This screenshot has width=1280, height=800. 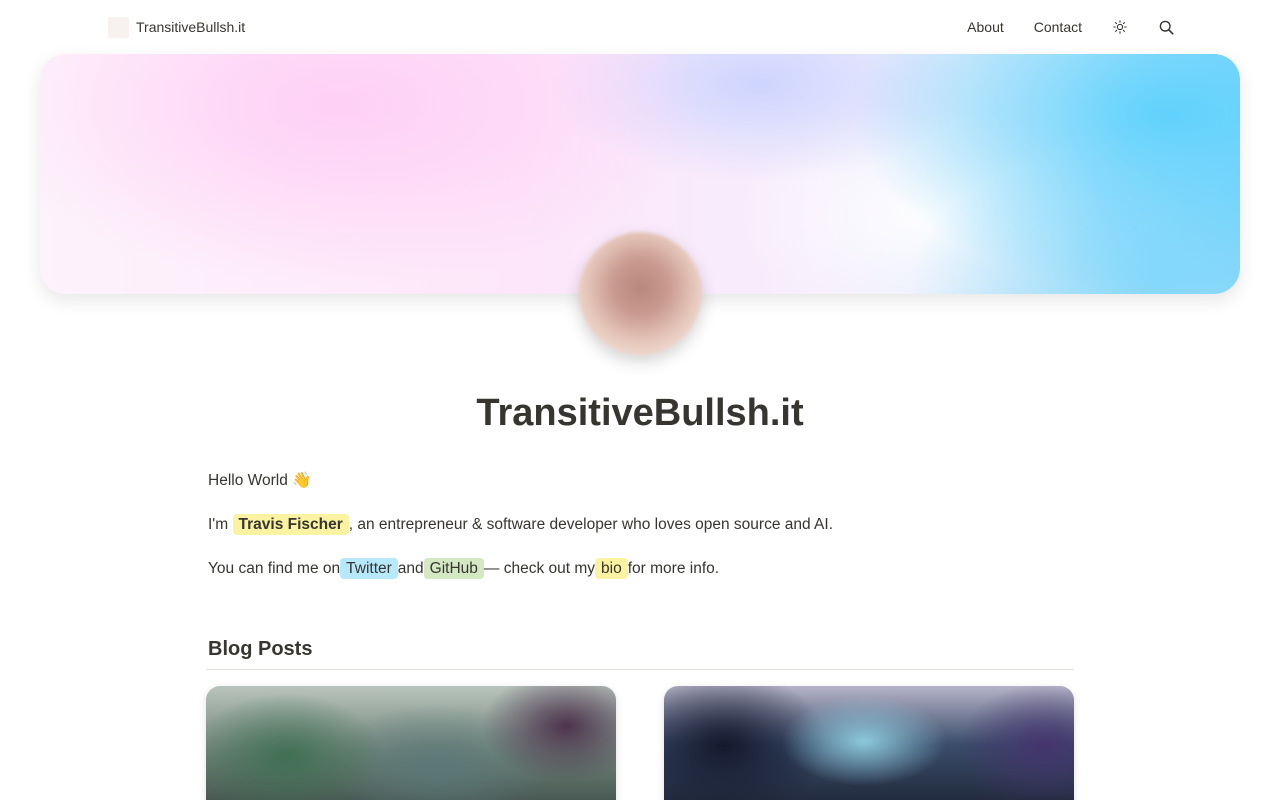 What do you see at coordinates (453, 568) in the screenshot?
I see `github-link: GitHub` at bounding box center [453, 568].